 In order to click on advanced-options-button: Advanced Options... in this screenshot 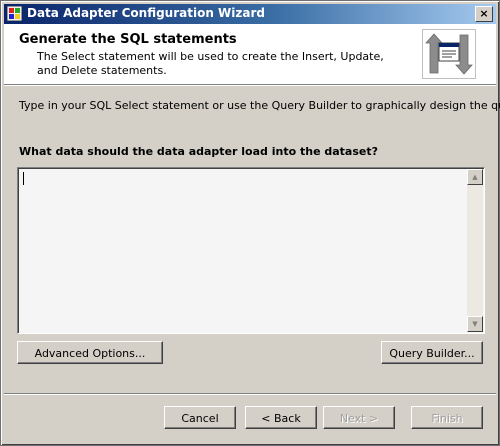, I will do `click(90, 352)`.